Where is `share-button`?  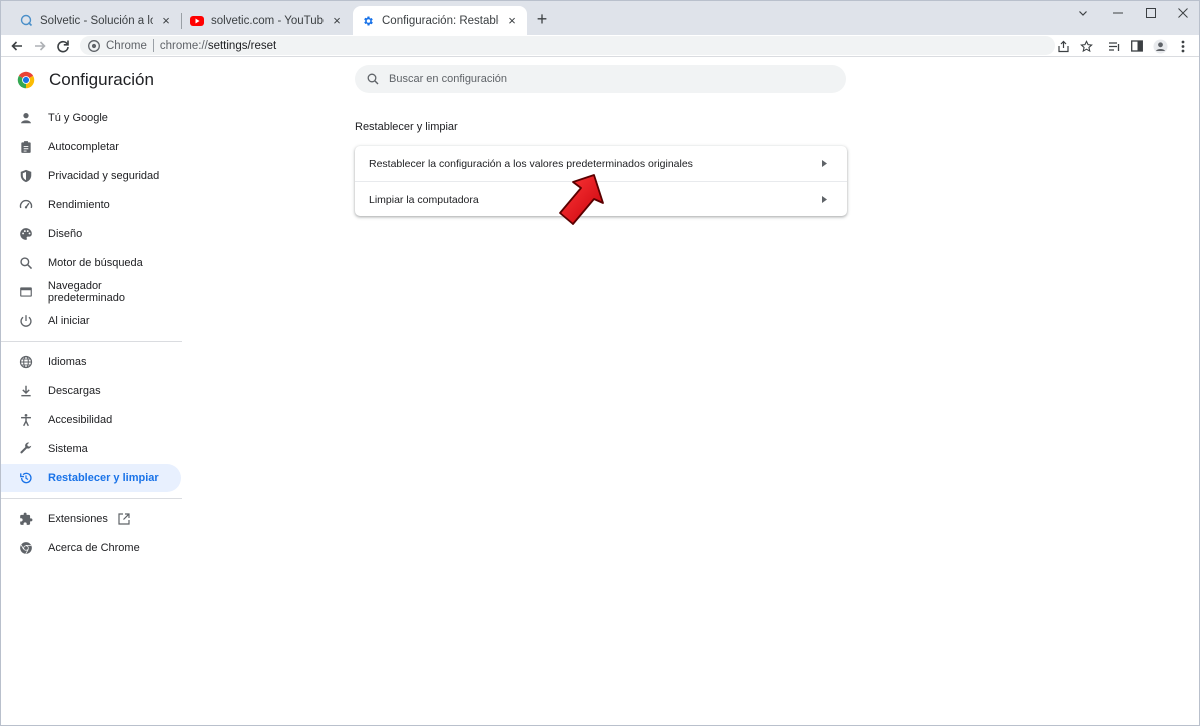 share-button is located at coordinates (1063, 46).